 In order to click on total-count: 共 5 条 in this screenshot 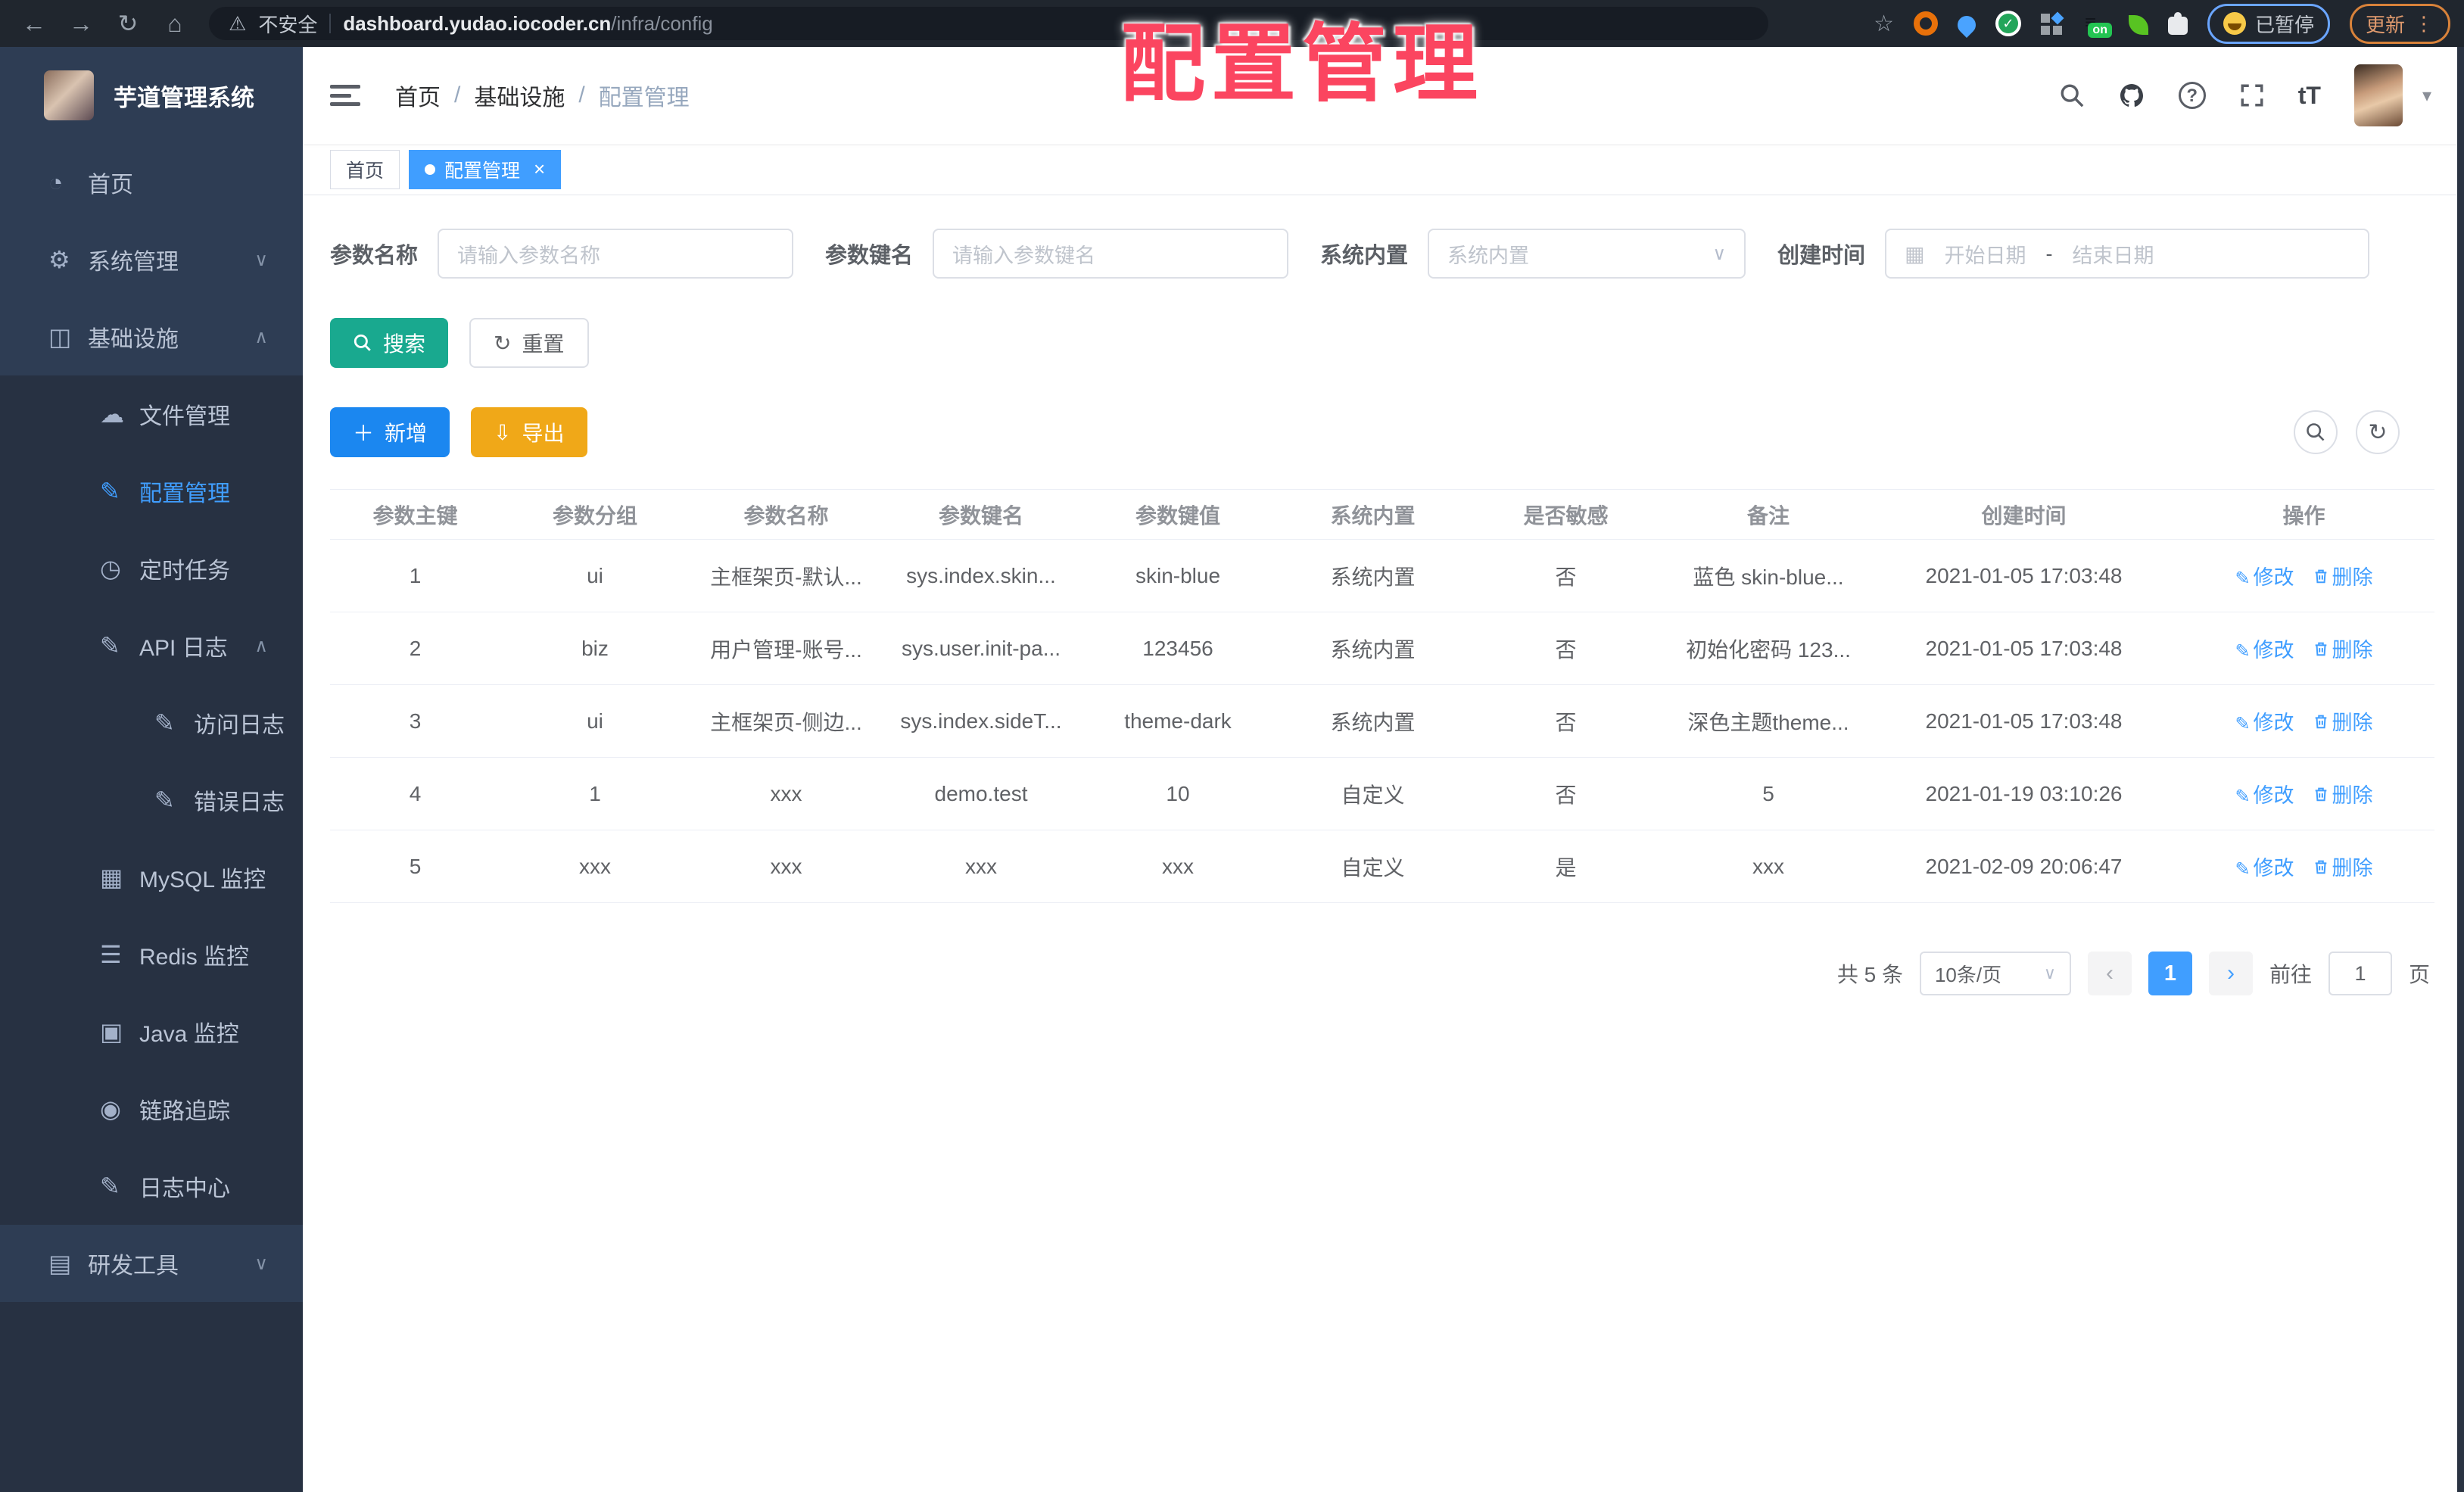, I will do `click(1869, 974)`.